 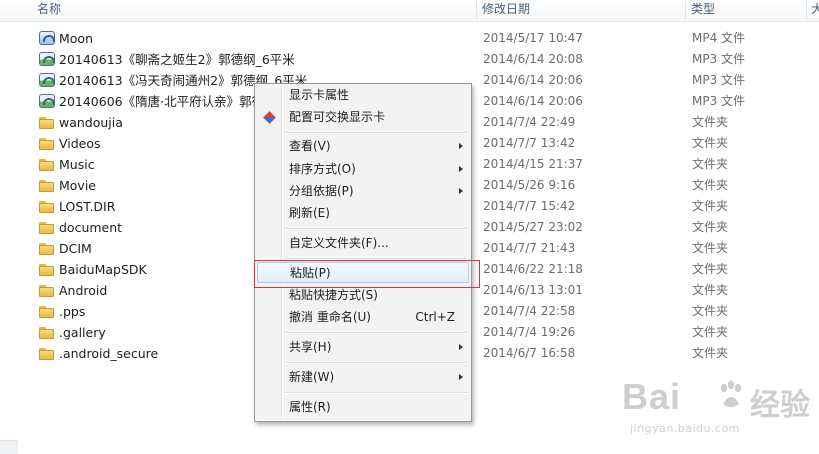 I want to click on column-header-type: 类型, so click(x=703, y=10).